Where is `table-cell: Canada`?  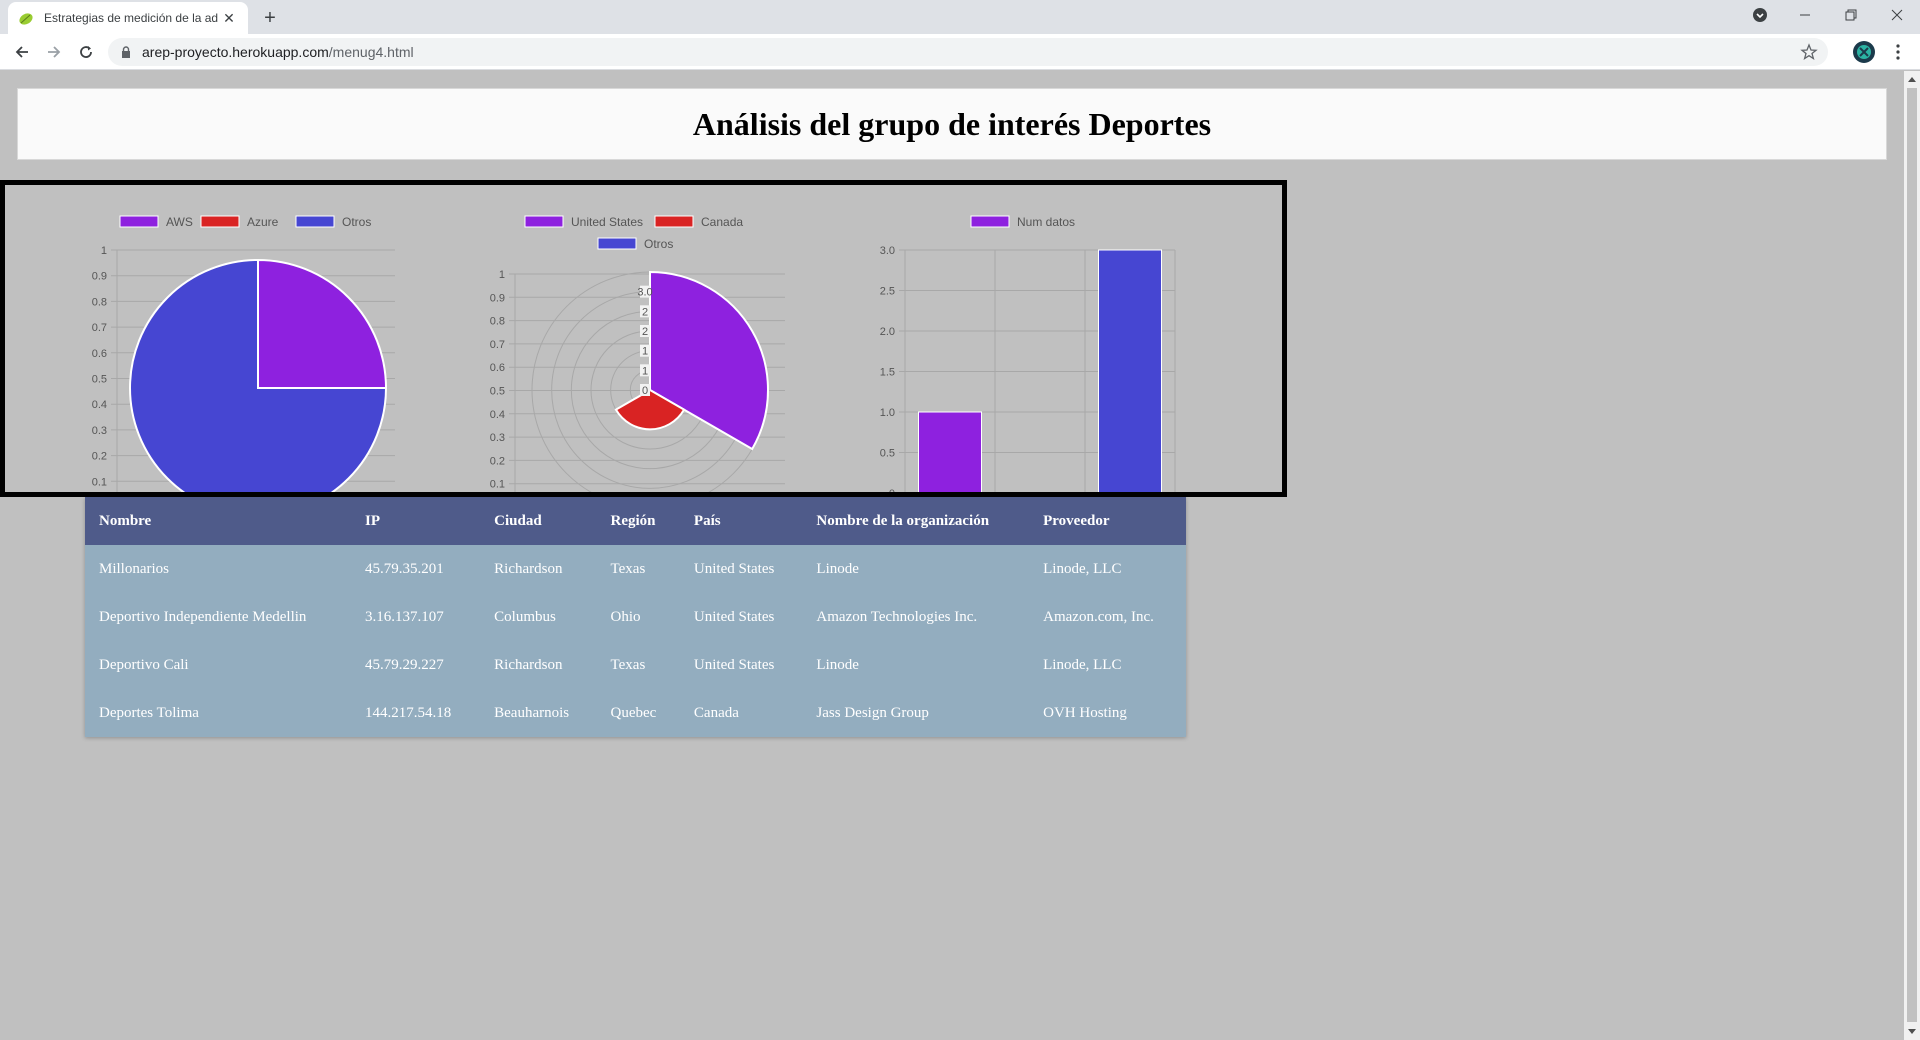 table-cell: Canada is located at coordinates (741, 713).